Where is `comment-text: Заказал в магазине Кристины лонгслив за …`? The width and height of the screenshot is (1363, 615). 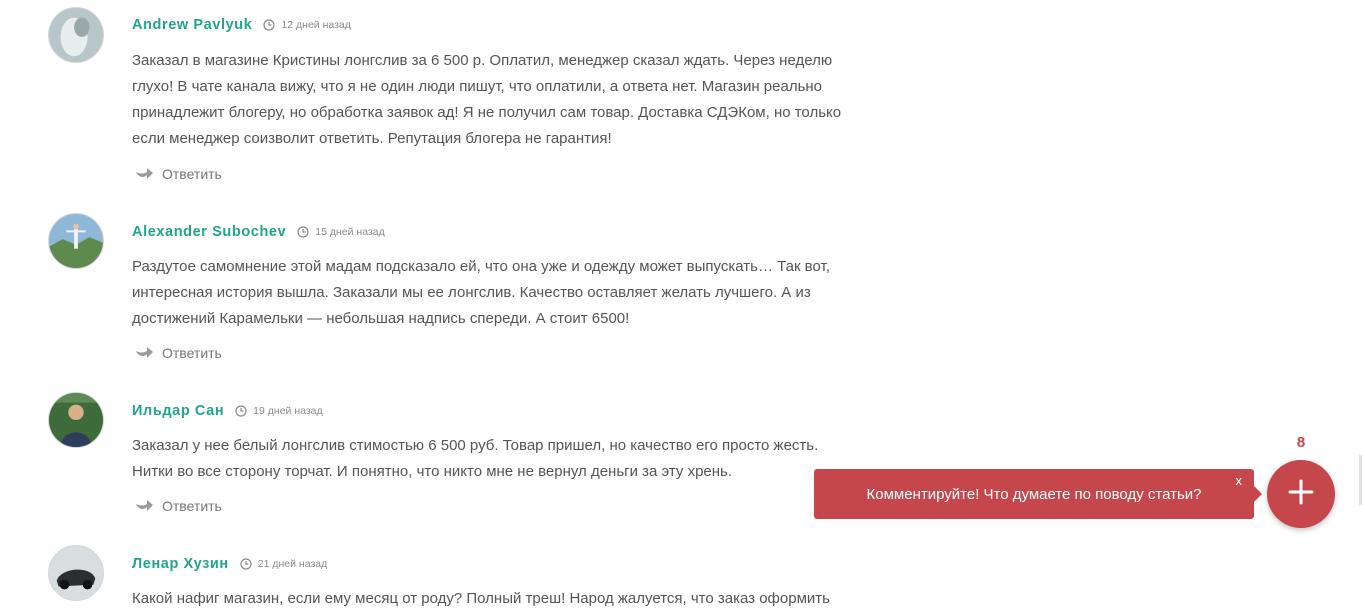
comment-text: Заказал в магазине Кристины лонгслив за … is located at coordinates (512, 100).